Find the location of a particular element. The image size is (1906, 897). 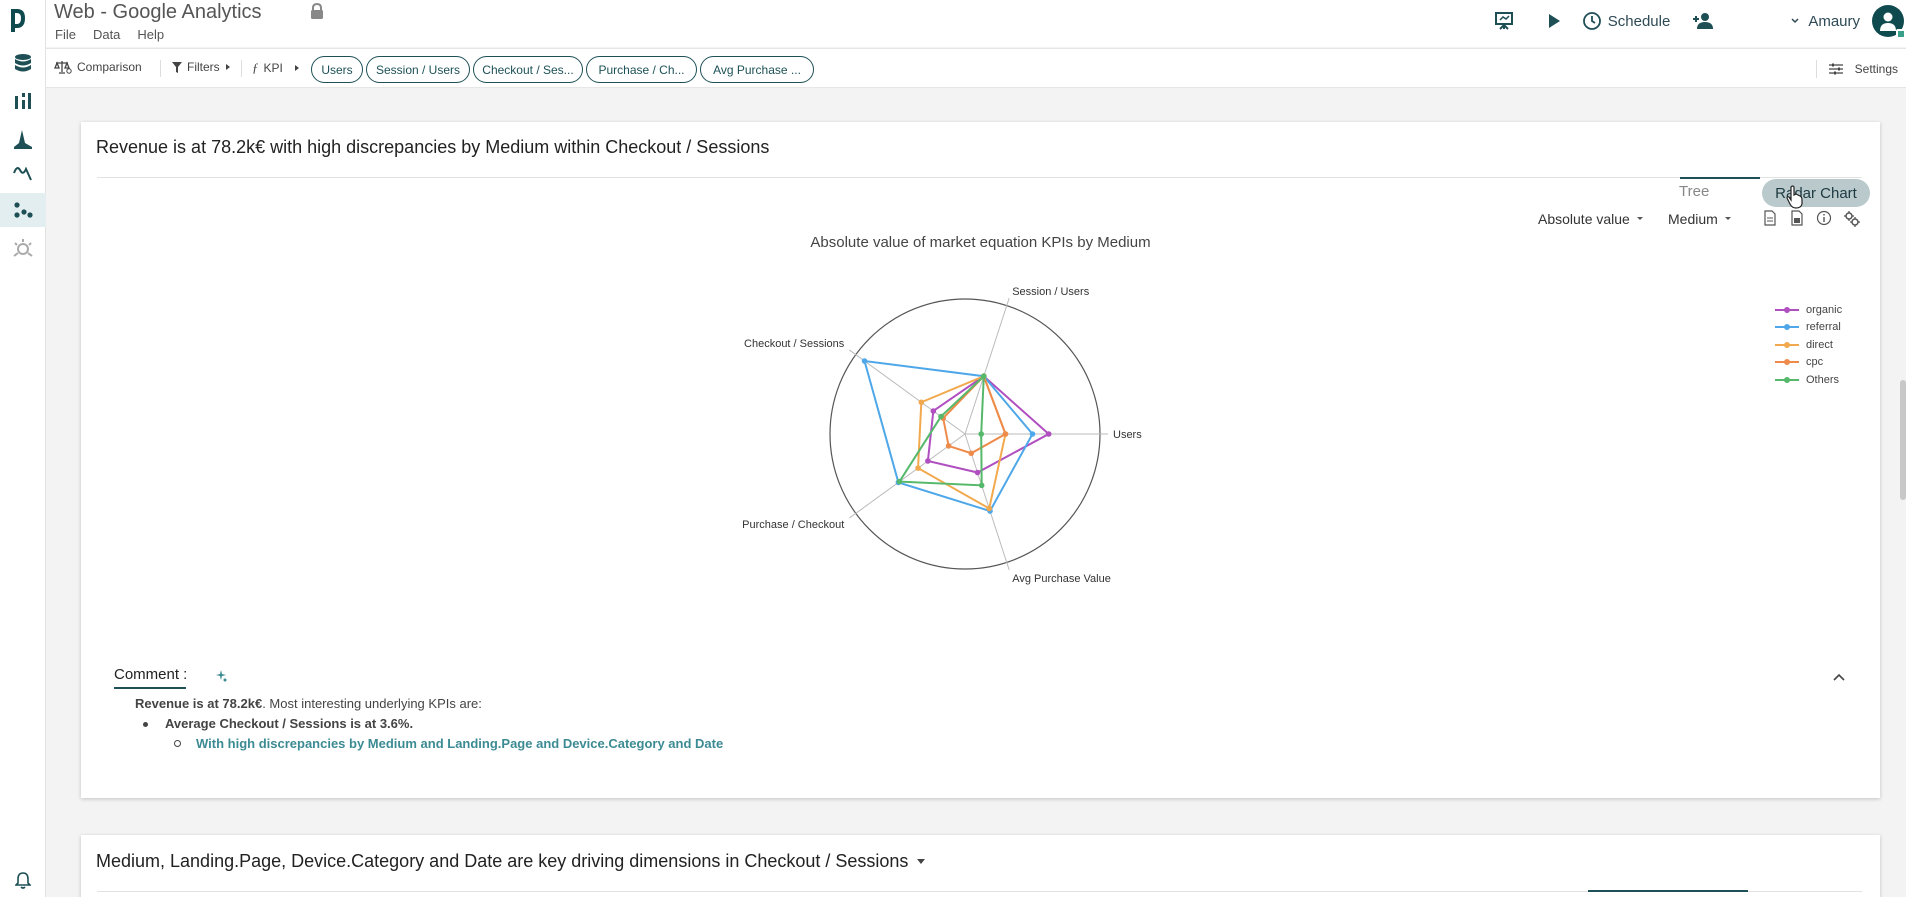

balance-icon is located at coordinates (63, 67).